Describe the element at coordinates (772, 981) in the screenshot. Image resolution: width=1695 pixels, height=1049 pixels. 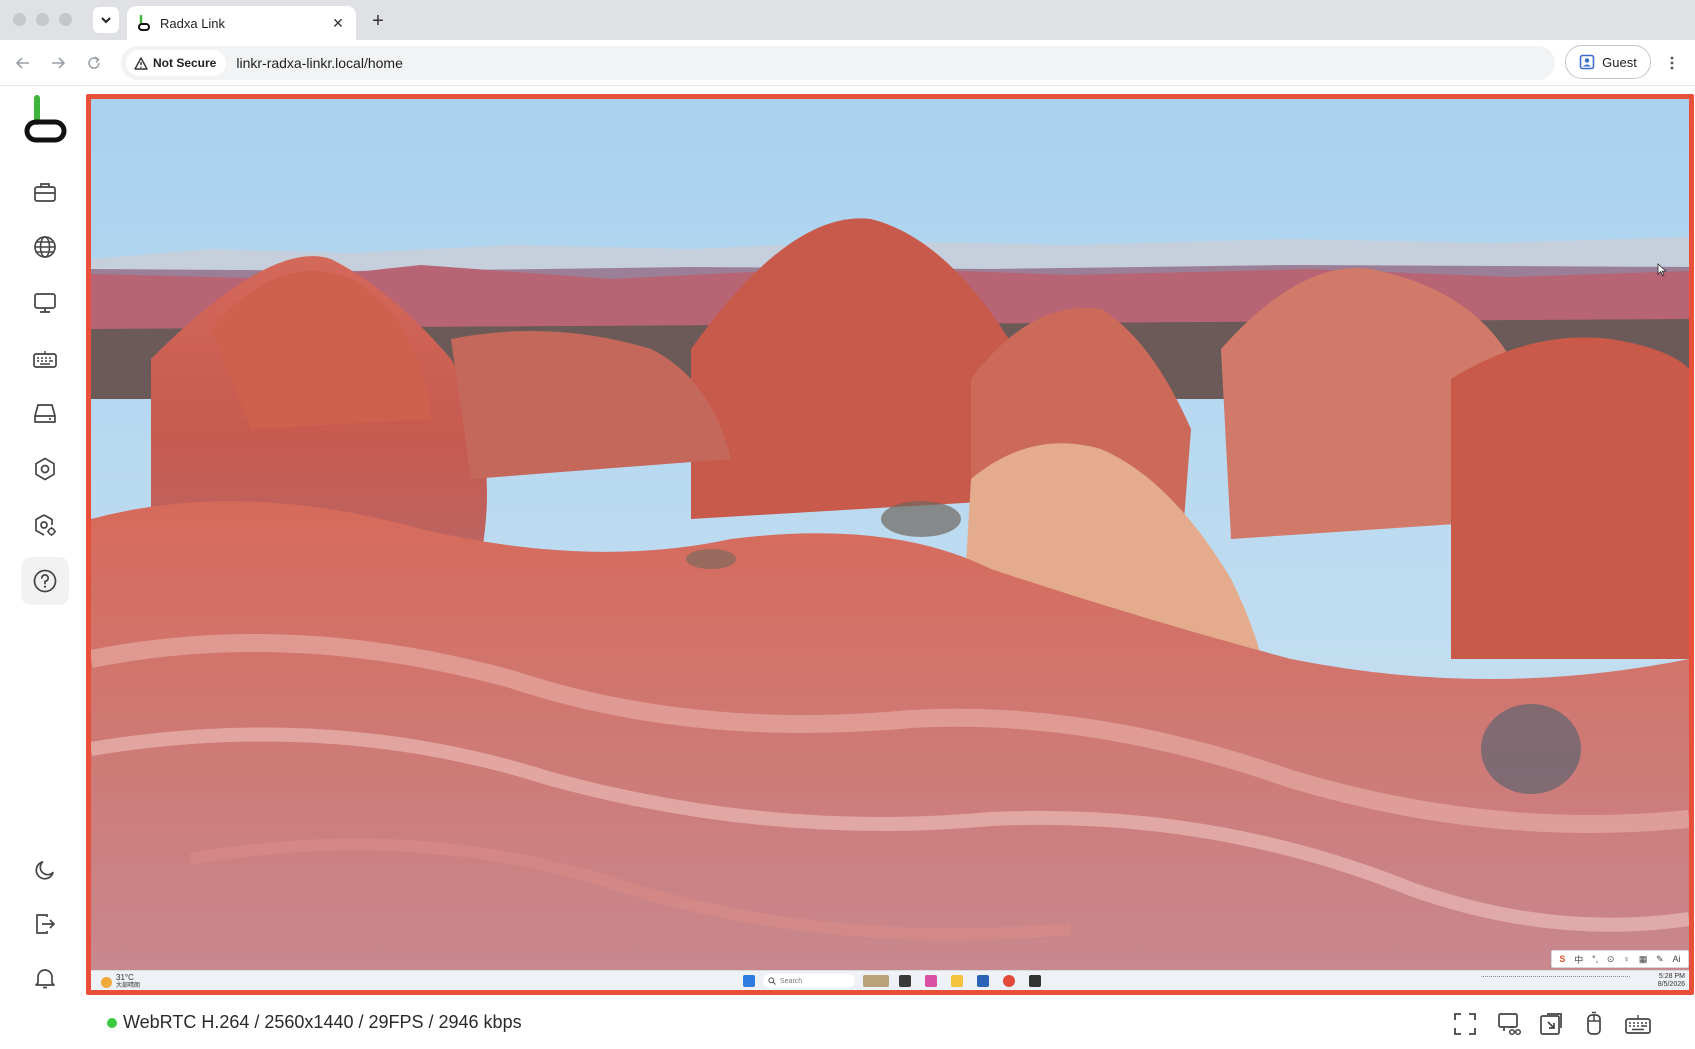
I see `search-icon` at that location.